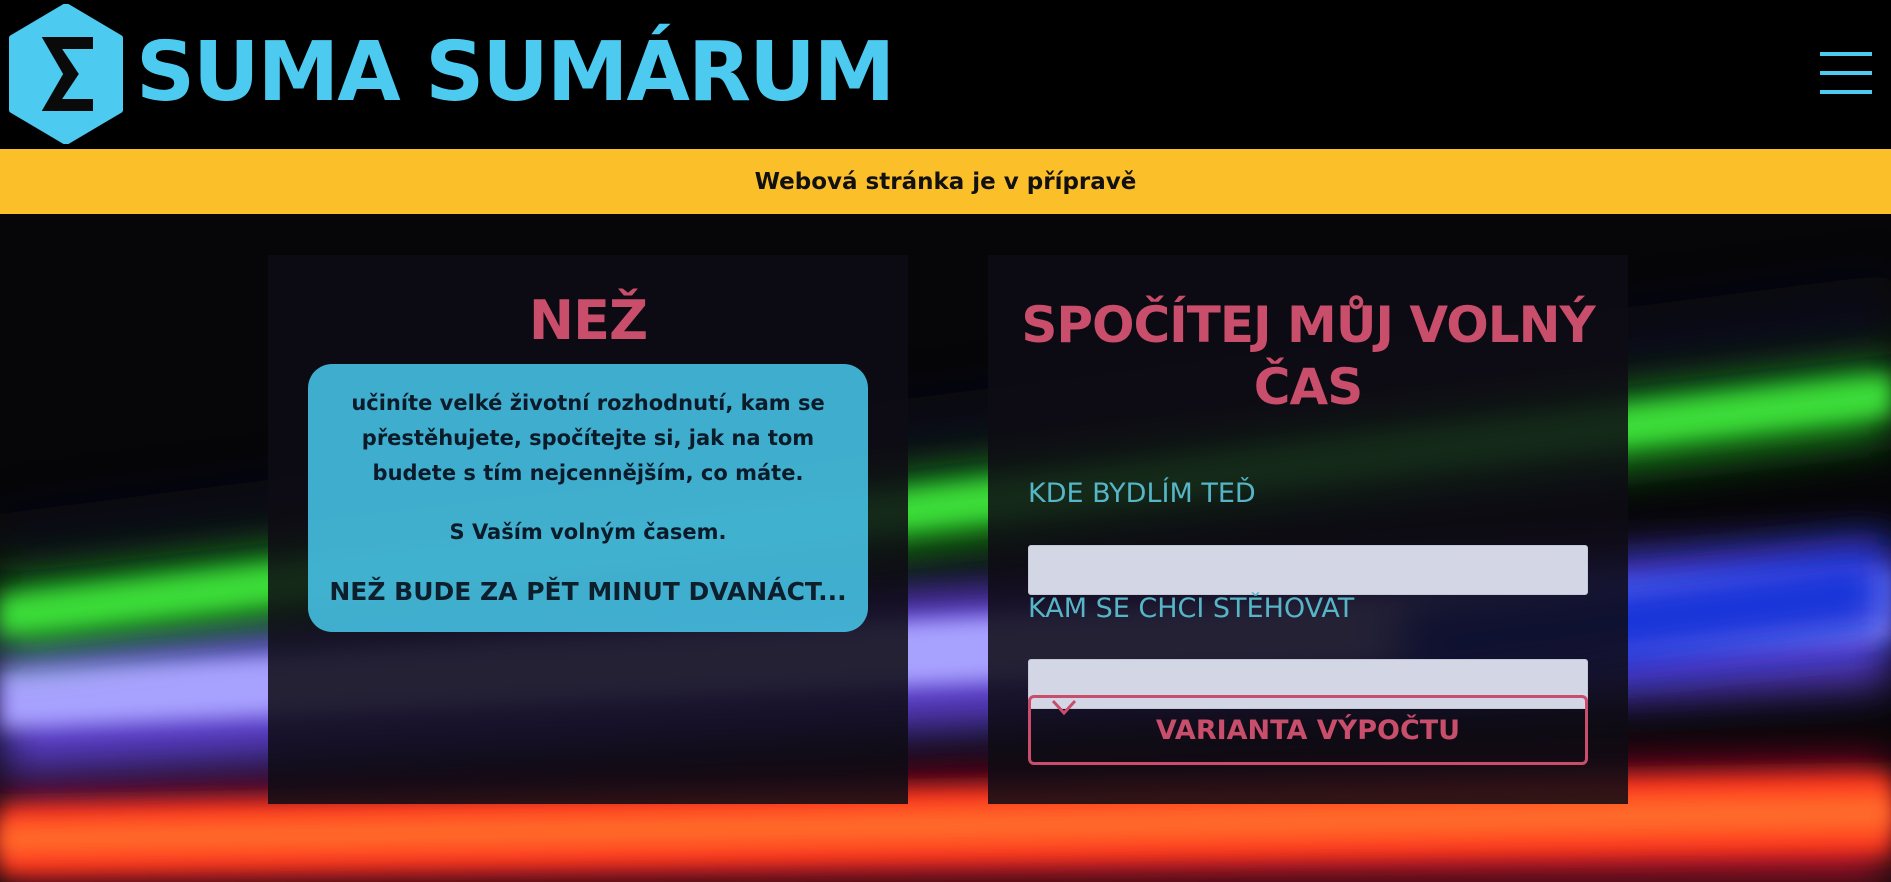  Describe the element at coordinates (1064, 707) in the screenshot. I see `chevron-down-icon` at that location.